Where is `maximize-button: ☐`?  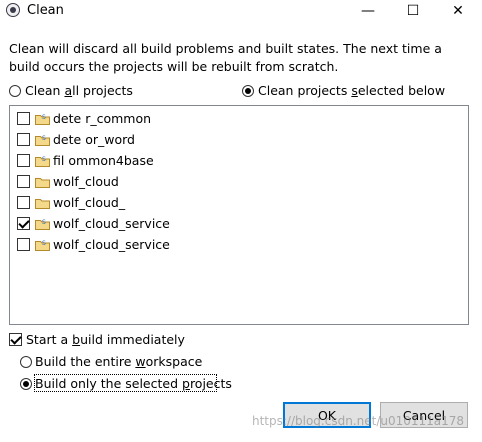 maximize-button: ☐ is located at coordinates (413, 11).